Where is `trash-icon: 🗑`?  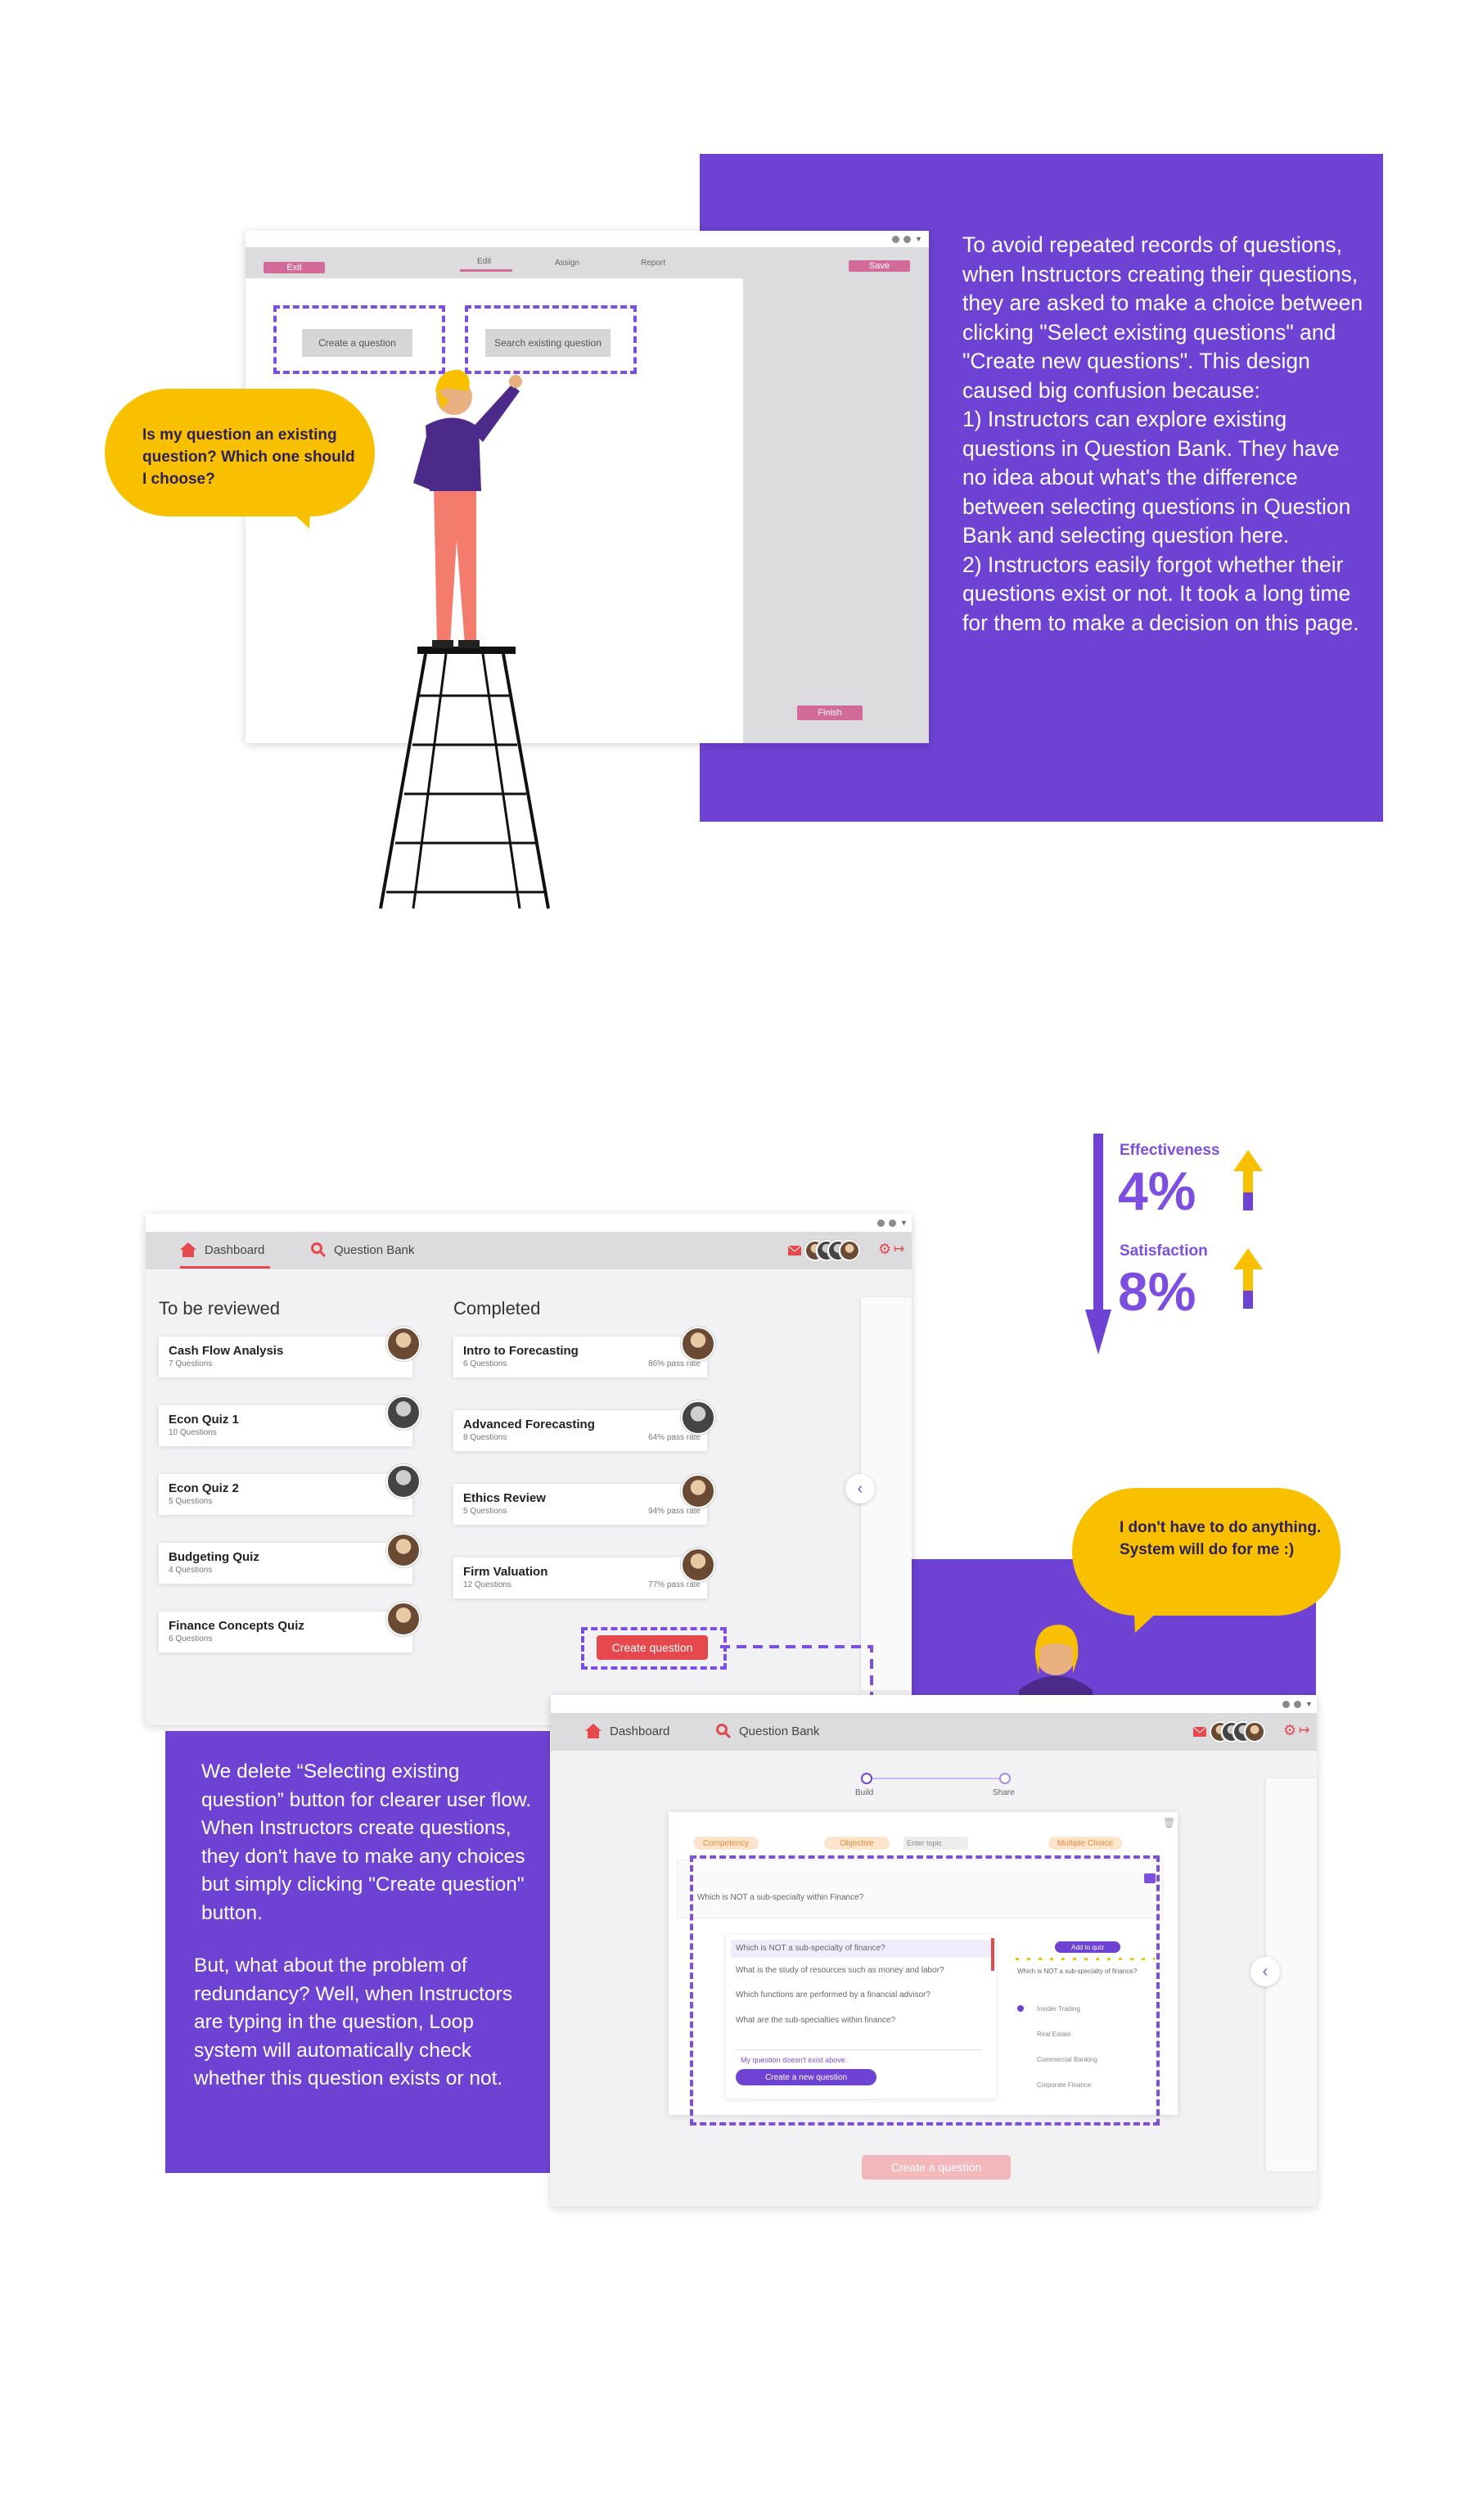 trash-icon: 🗑 is located at coordinates (1169, 1823).